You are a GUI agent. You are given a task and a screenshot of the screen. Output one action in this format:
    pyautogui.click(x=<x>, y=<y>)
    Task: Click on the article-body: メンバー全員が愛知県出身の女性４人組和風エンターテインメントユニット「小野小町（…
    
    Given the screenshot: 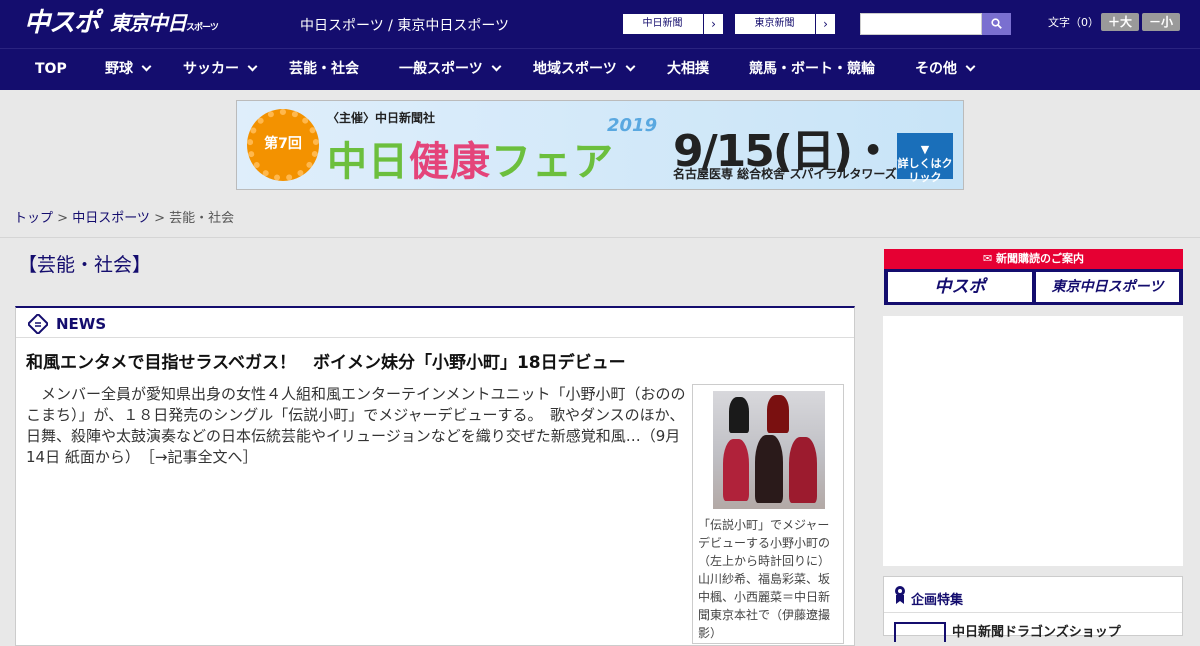 What is the action you would take?
    pyautogui.click(x=356, y=425)
    